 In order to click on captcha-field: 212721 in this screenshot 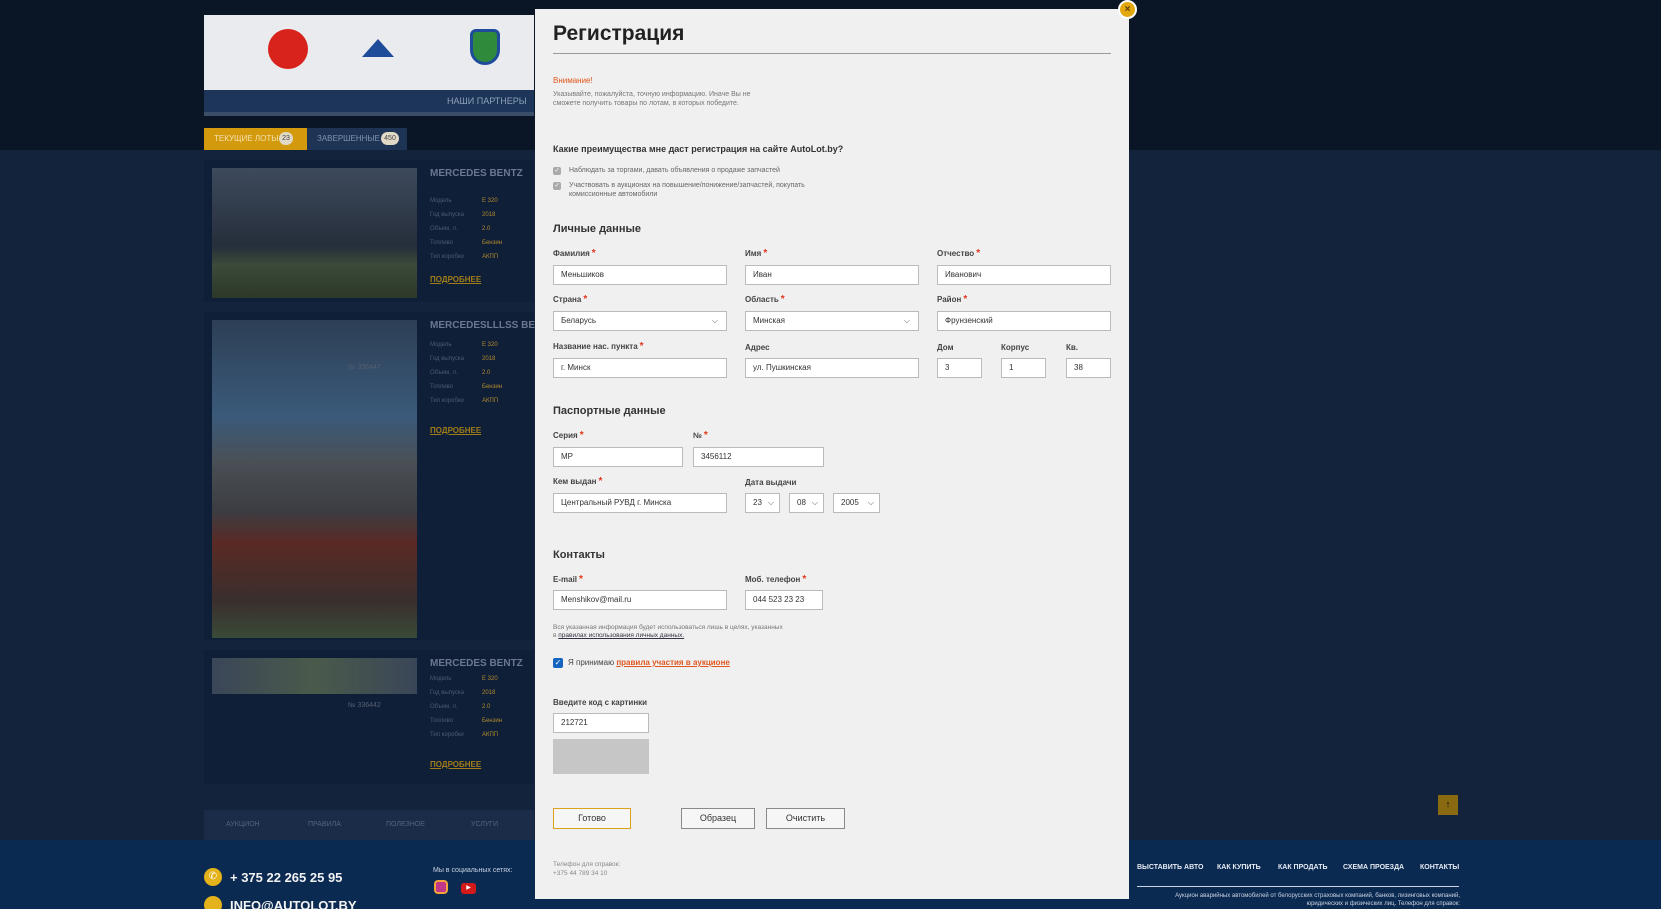, I will do `click(601, 723)`.